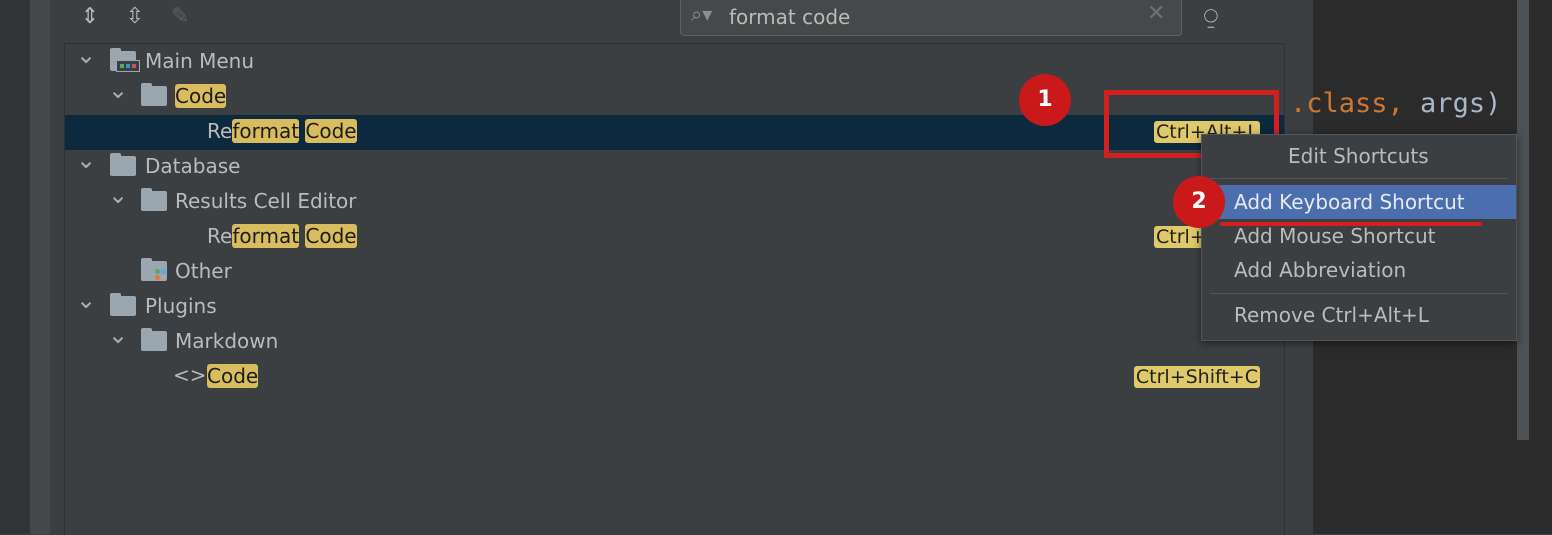 This screenshot has width=1552, height=535. I want to click on label-text: Main Menu, so click(200, 61).